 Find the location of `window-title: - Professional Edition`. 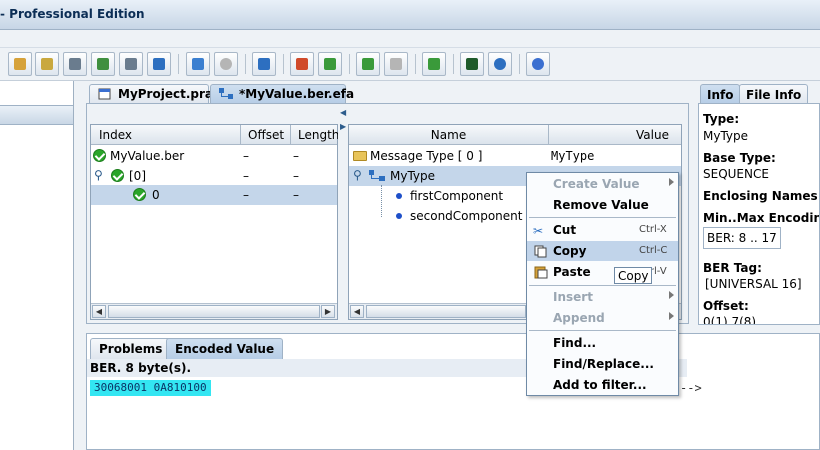

window-title: - Professional Edition is located at coordinates (72, 14).